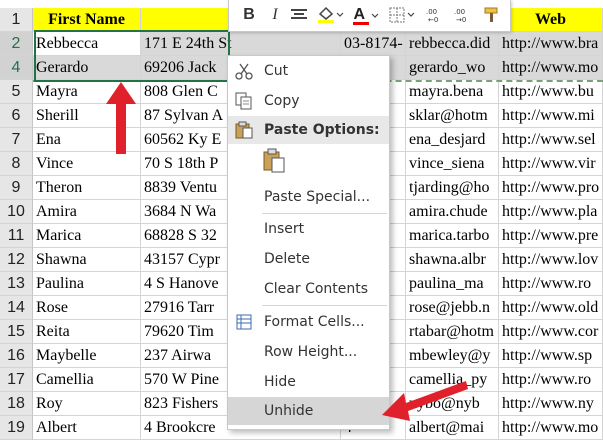  I want to click on cell-first: Vince, so click(87, 164).